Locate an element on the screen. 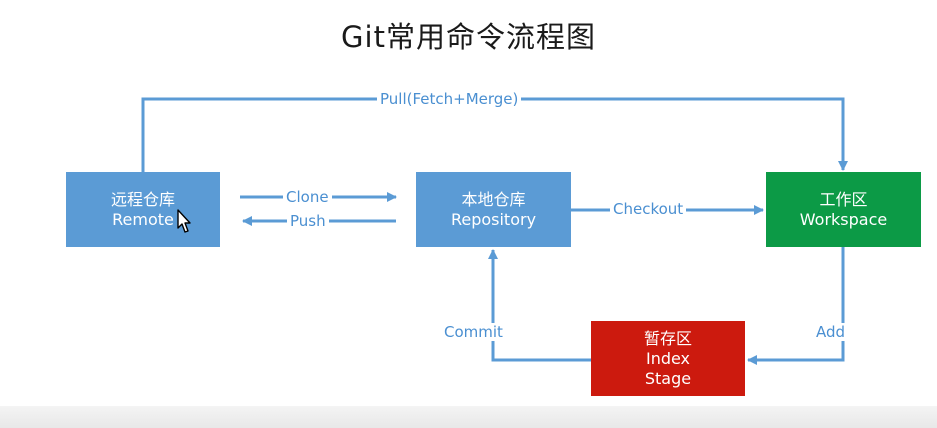 The image size is (937, 428). repository-cn-label: 本地仓库 is located at coordinates (493, 199).